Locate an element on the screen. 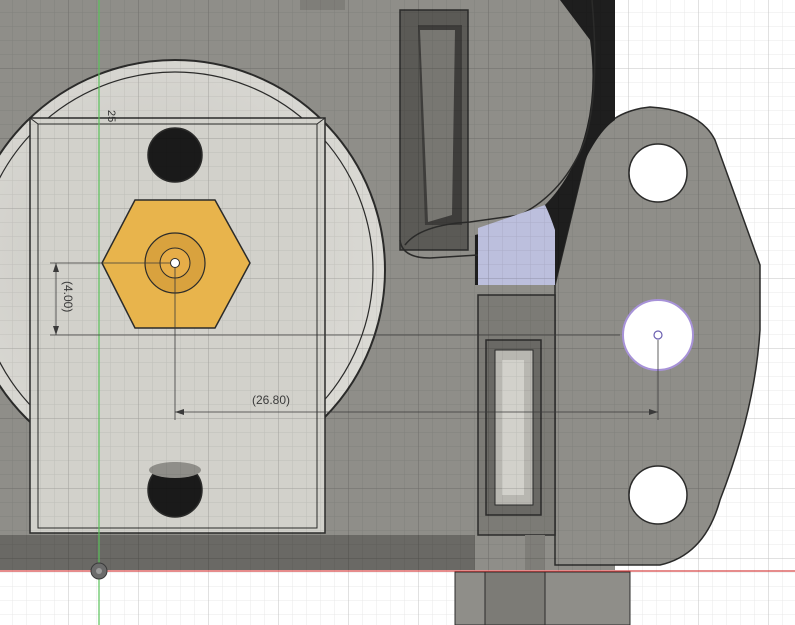 This screenshot has width=795, height=625. origin-point-icon is located at coordinates (99, 571).